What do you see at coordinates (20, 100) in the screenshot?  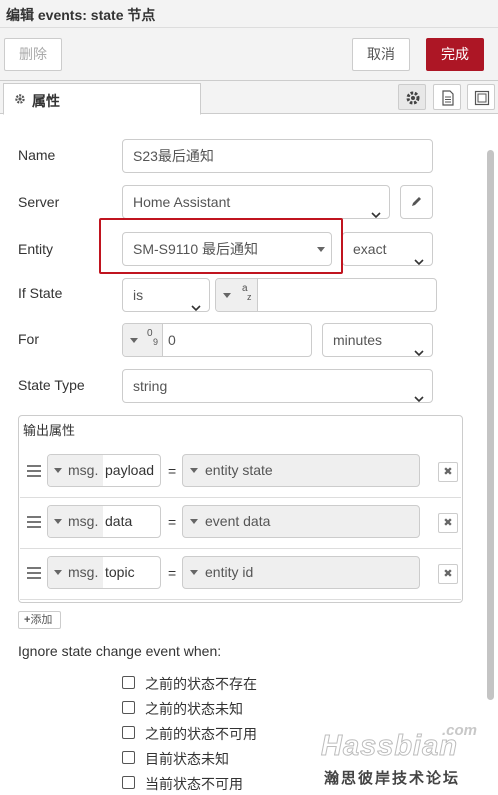 I see `gear-icon` at bounding box center [20, 100].